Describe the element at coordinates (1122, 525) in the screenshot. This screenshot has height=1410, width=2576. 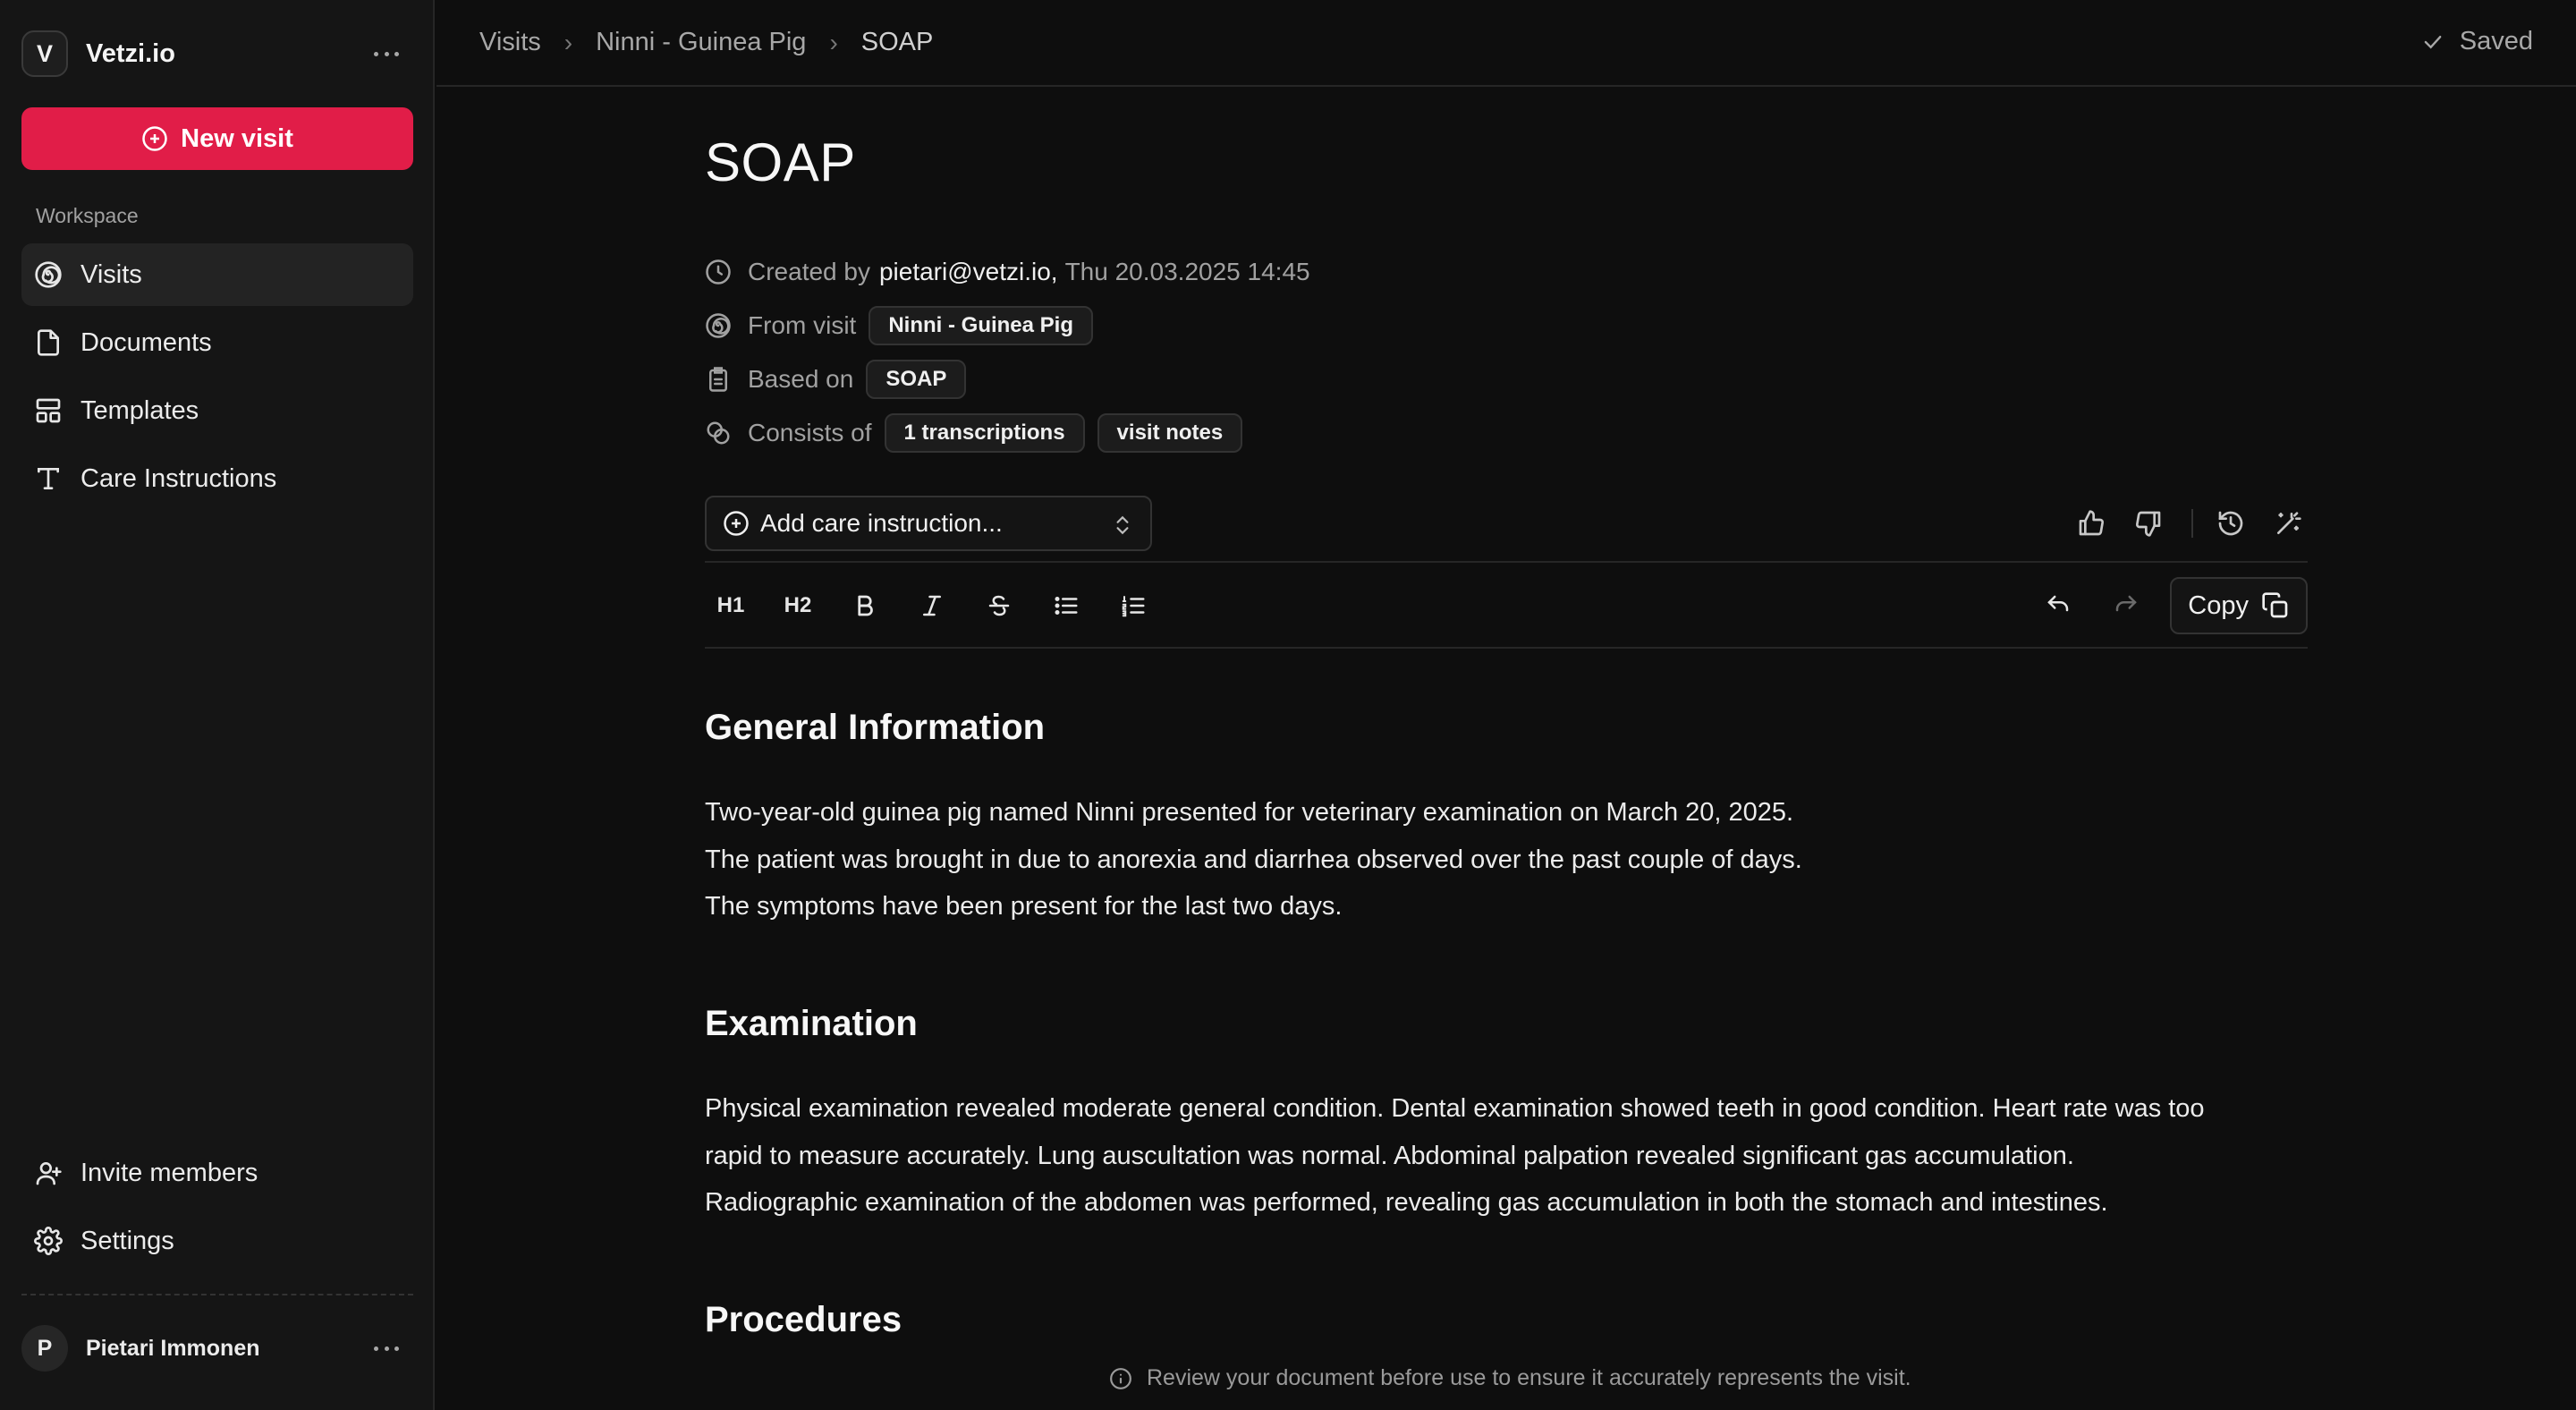
I see `chevrons-up-down-icon` at that location.